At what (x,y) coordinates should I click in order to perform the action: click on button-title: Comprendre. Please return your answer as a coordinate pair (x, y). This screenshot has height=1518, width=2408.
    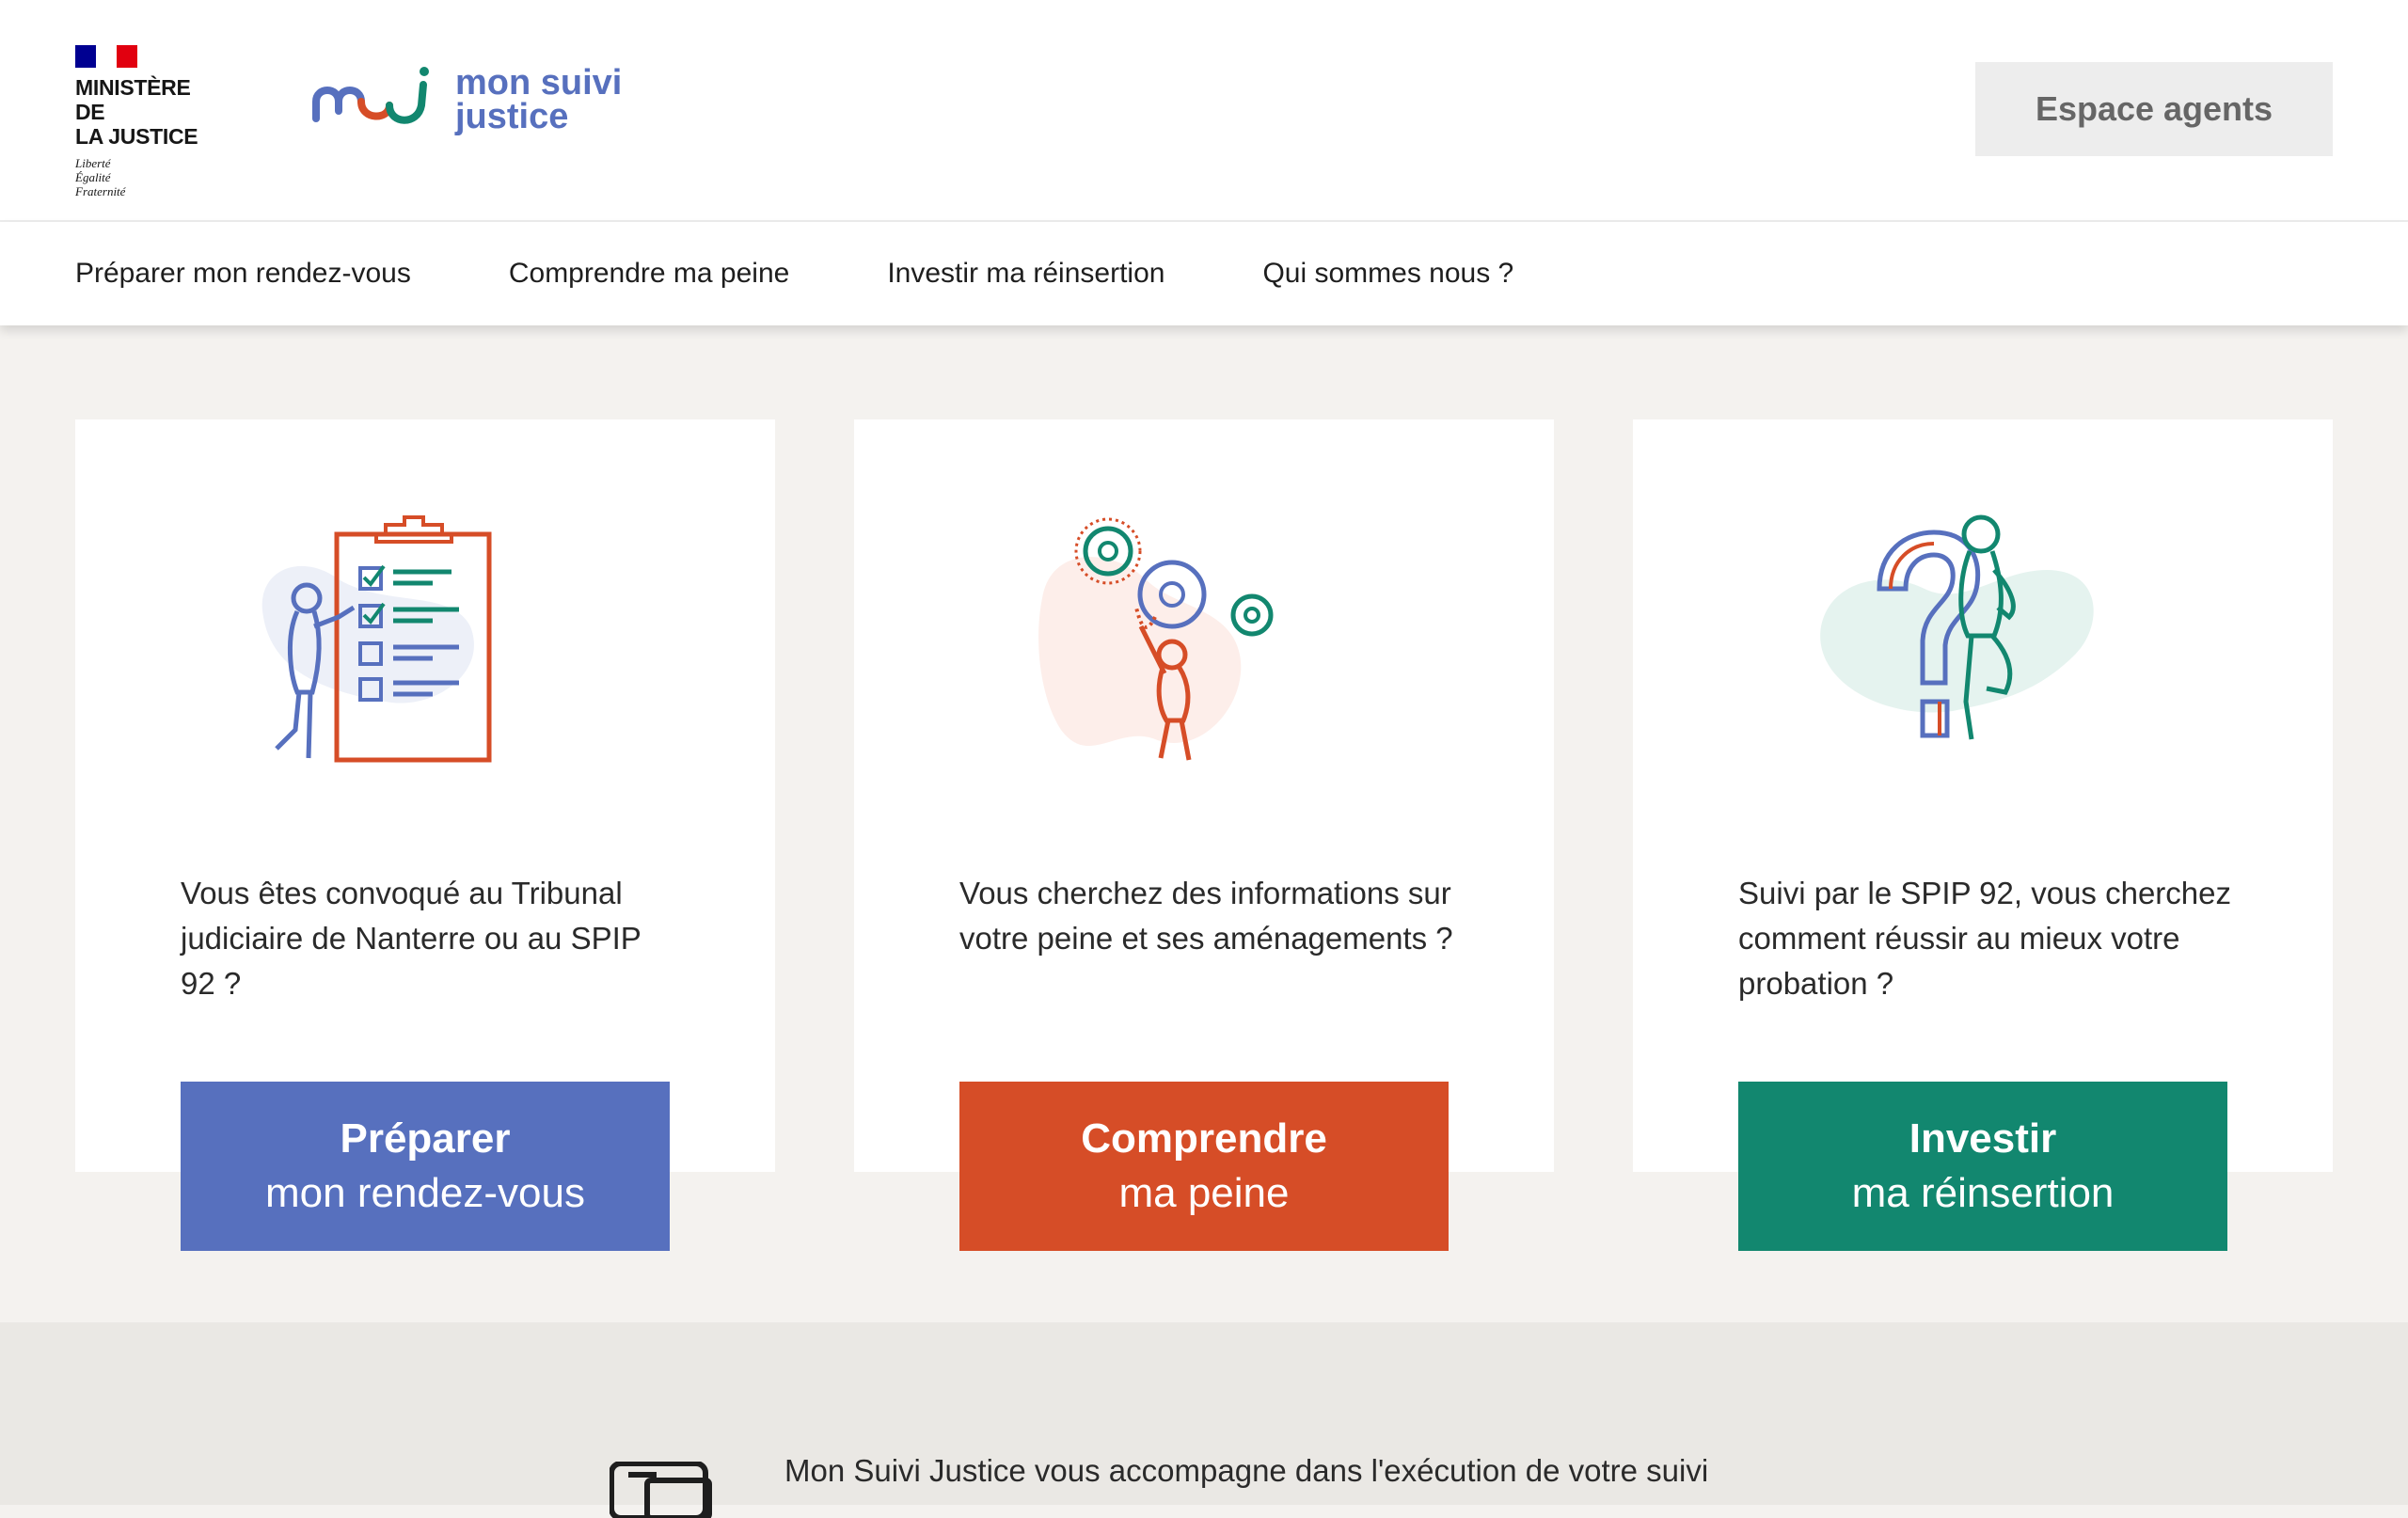
    Looking at the image, I should click on (1204, 1138).